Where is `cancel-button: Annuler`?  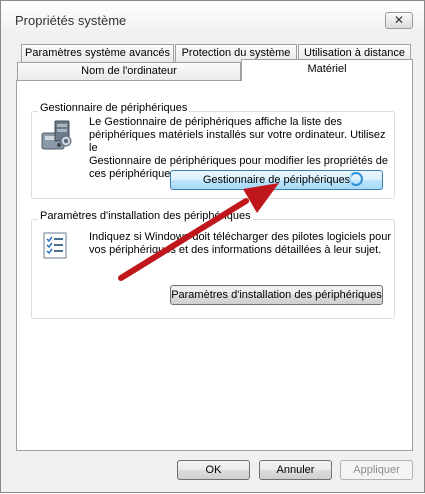
cancel-button: Annuler is located at coordinates (295, 470).